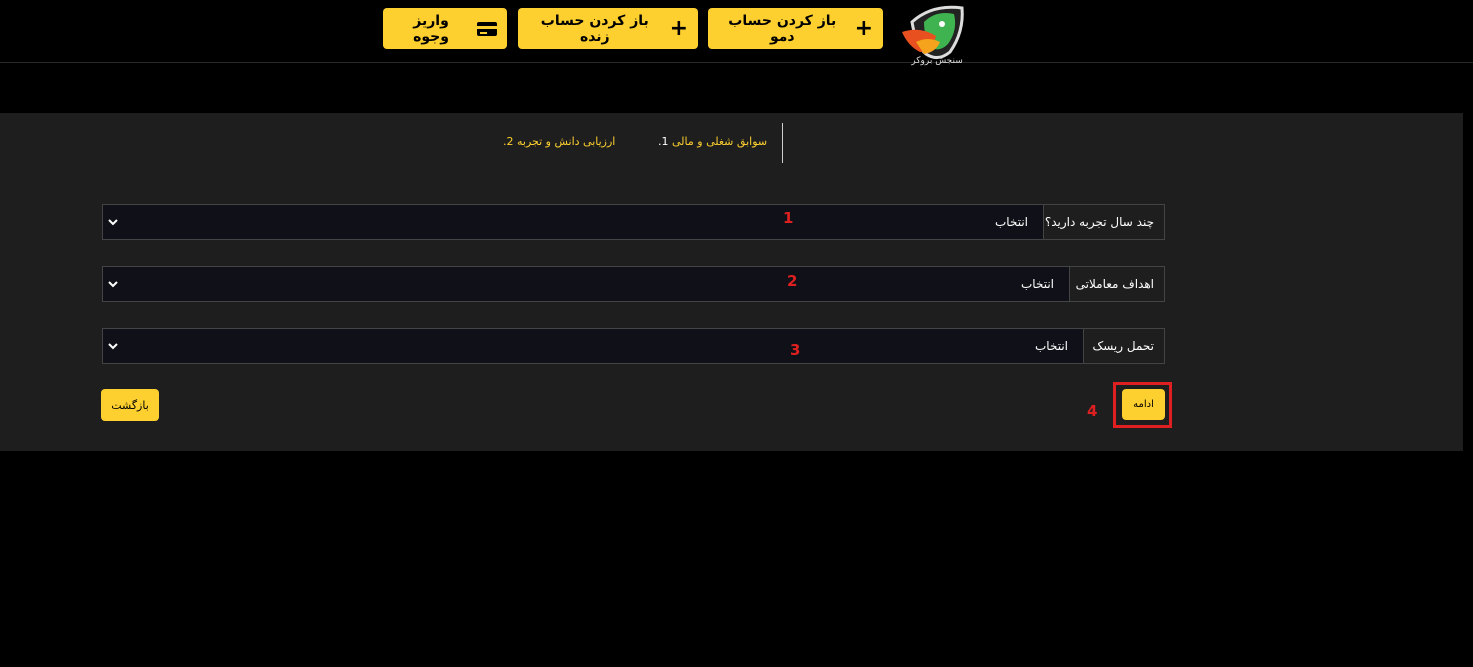  What do you see at coordinates (633, 346) in the screenshot?
I see `risk-tolerance-select: تحمل ریسک انتخاب` at bounding box center [633, 346].